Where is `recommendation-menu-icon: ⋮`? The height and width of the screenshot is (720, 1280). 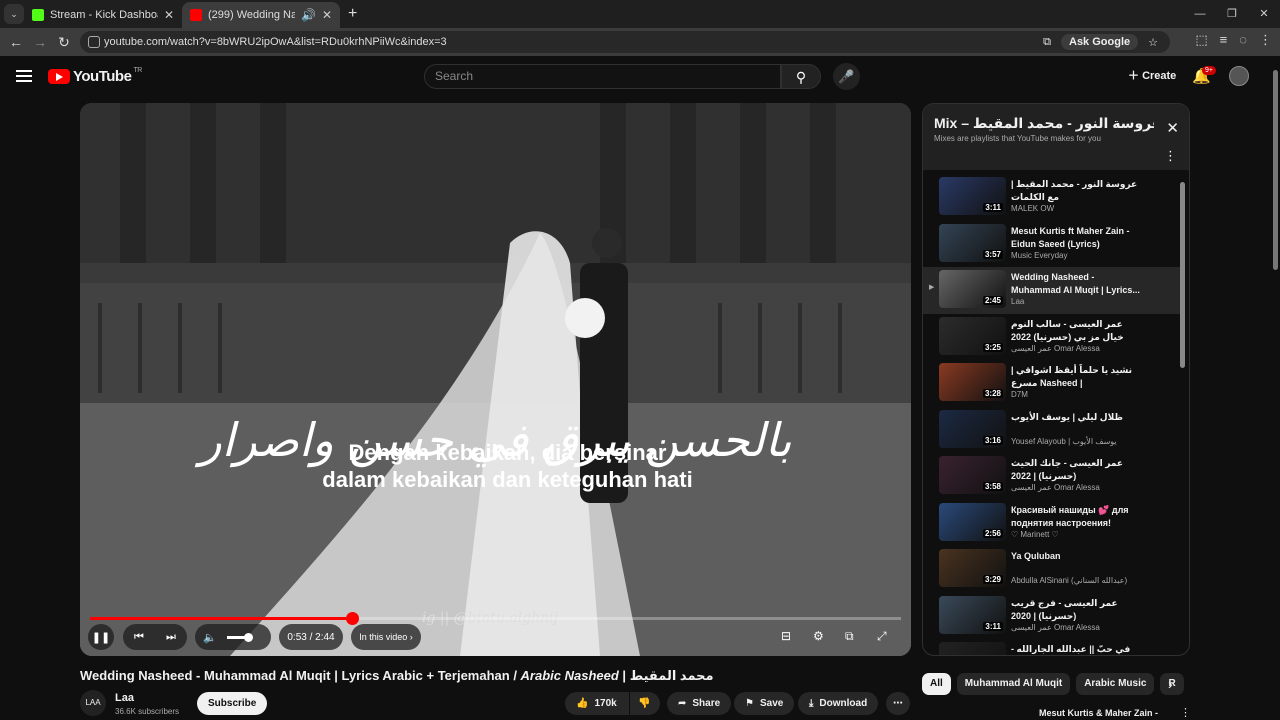 recommendation-menu-icon: ⋮ is located at coordinates (1185, 712).